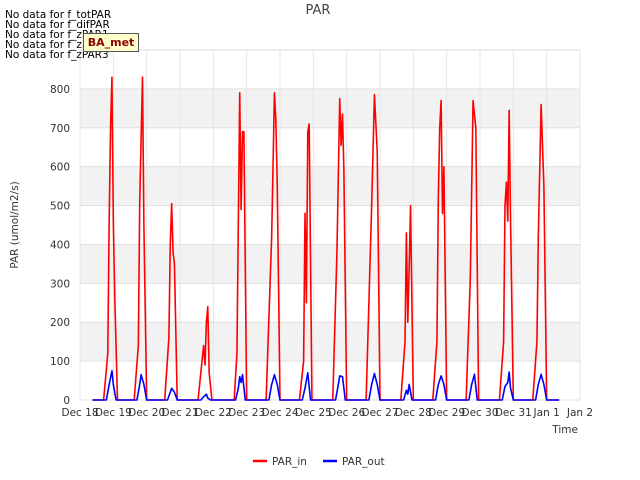 Image resolution: width=640 pixels, height=480 pixels. Describe the element at coordinates (213, 413) in the screenshot. I see `x-tick-label-4: Dec 22` at that location.